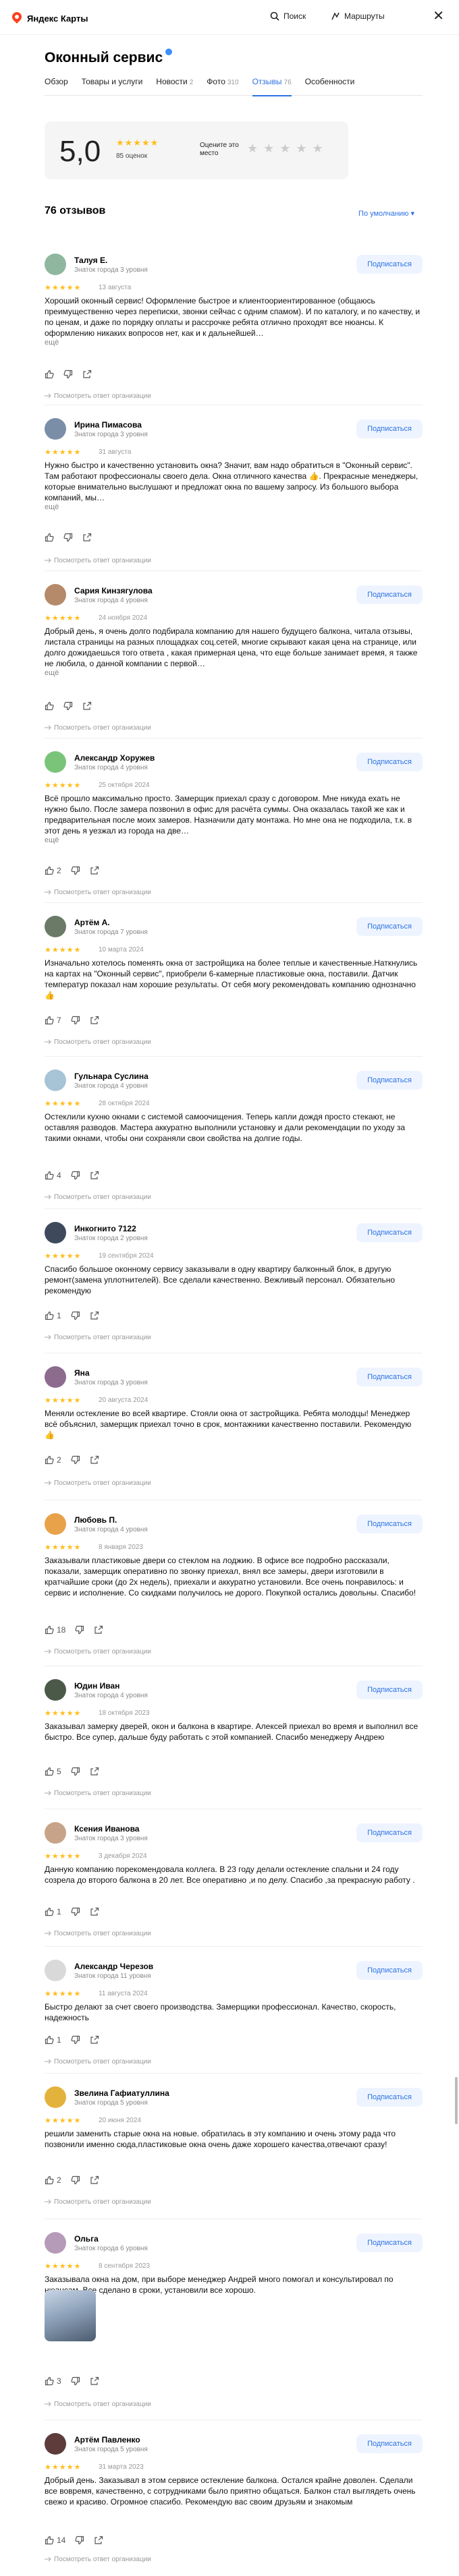 Image resolution: width=459 pixels, height=2576 pixels. Describe the element at coordinates (272, 86) in the screenshot. I see `tab-reviews: Отзывы 76` at that location.